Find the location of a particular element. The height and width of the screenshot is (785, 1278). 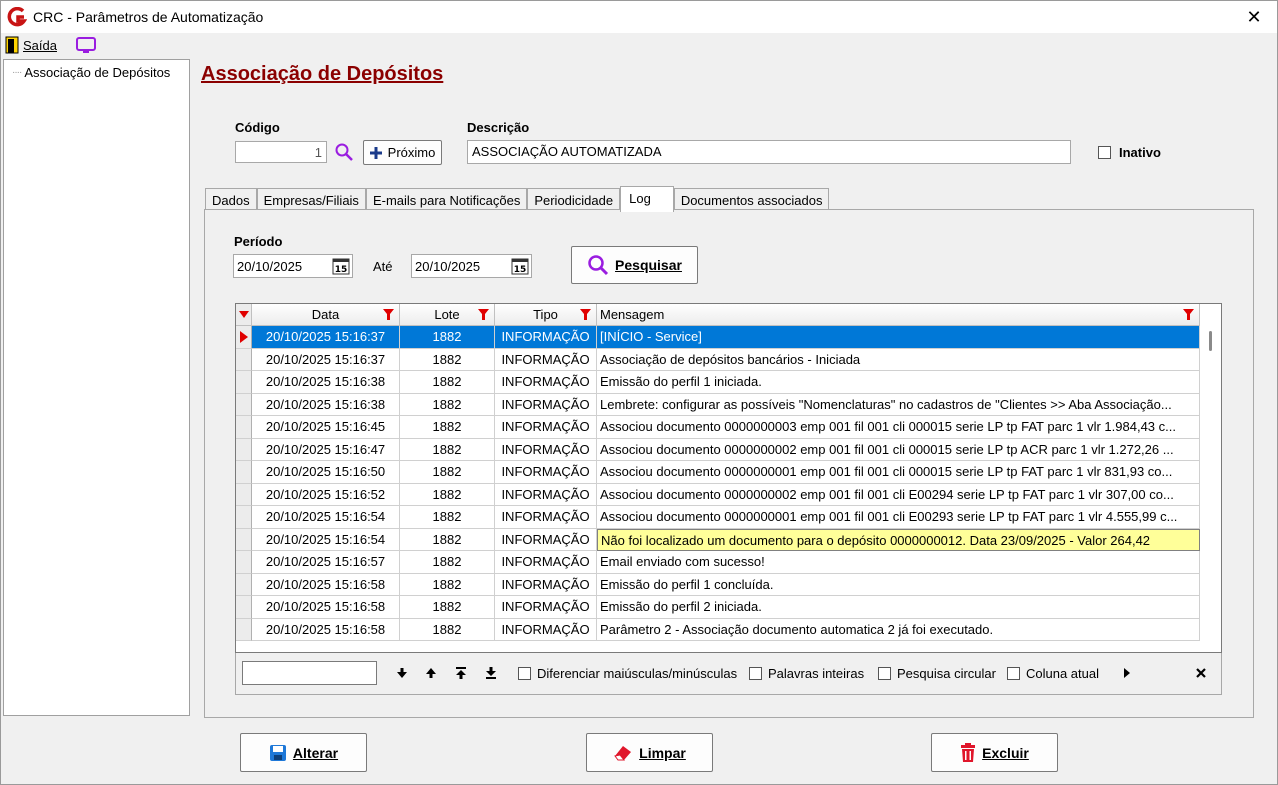

col-header-tipo: Tipo is located at coordinates (546, 315).